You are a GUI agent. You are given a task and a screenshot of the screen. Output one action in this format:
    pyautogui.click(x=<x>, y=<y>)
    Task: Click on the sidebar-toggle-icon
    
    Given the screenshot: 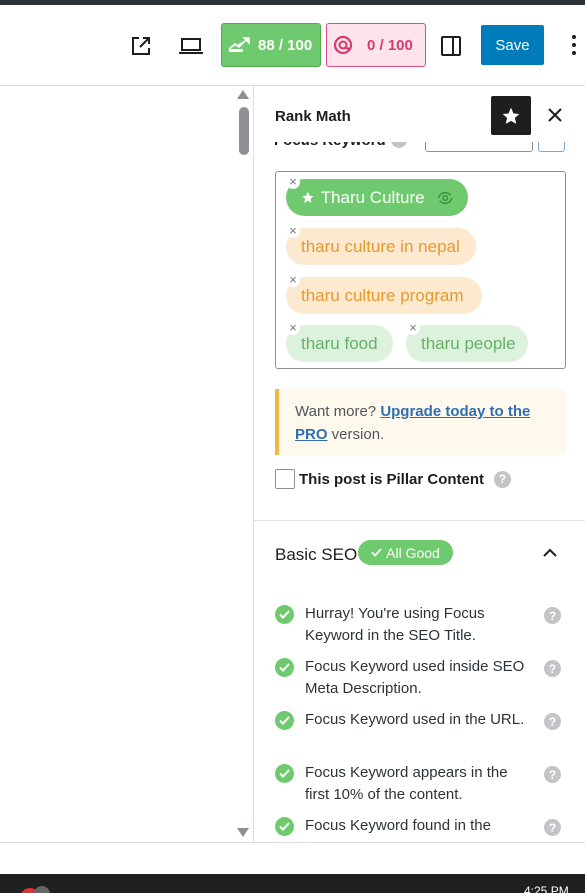 What is the action you would take?
    pyautogui.click(x=451, y=46)
    